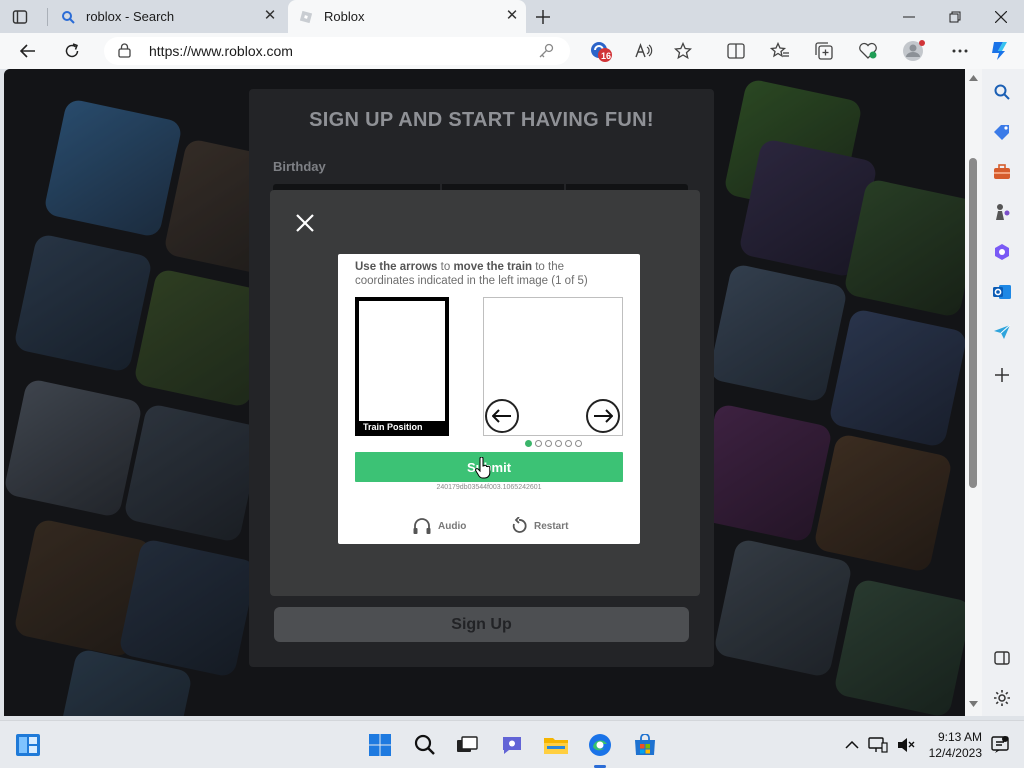  I want to click on add-icon, so click(1002, 375).